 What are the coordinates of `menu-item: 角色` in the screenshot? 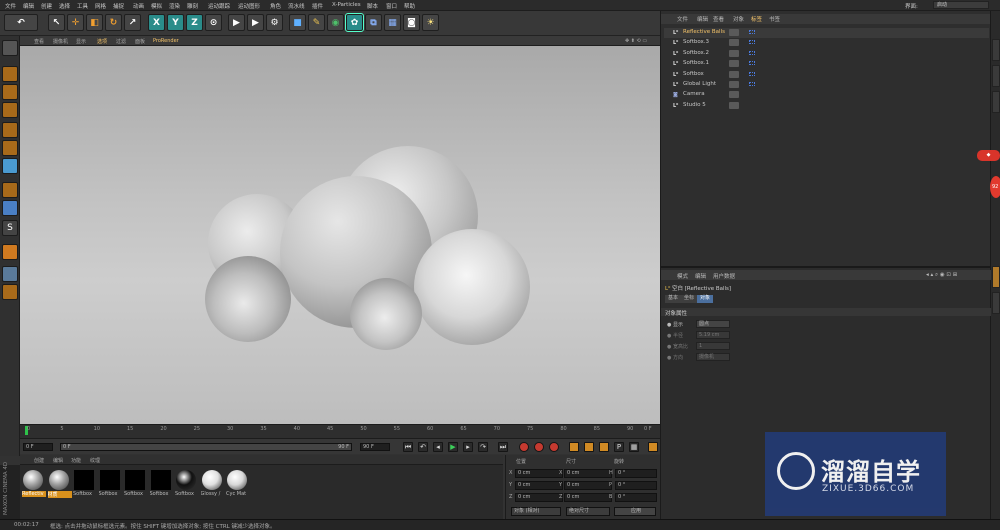 It's located at (275, 6).